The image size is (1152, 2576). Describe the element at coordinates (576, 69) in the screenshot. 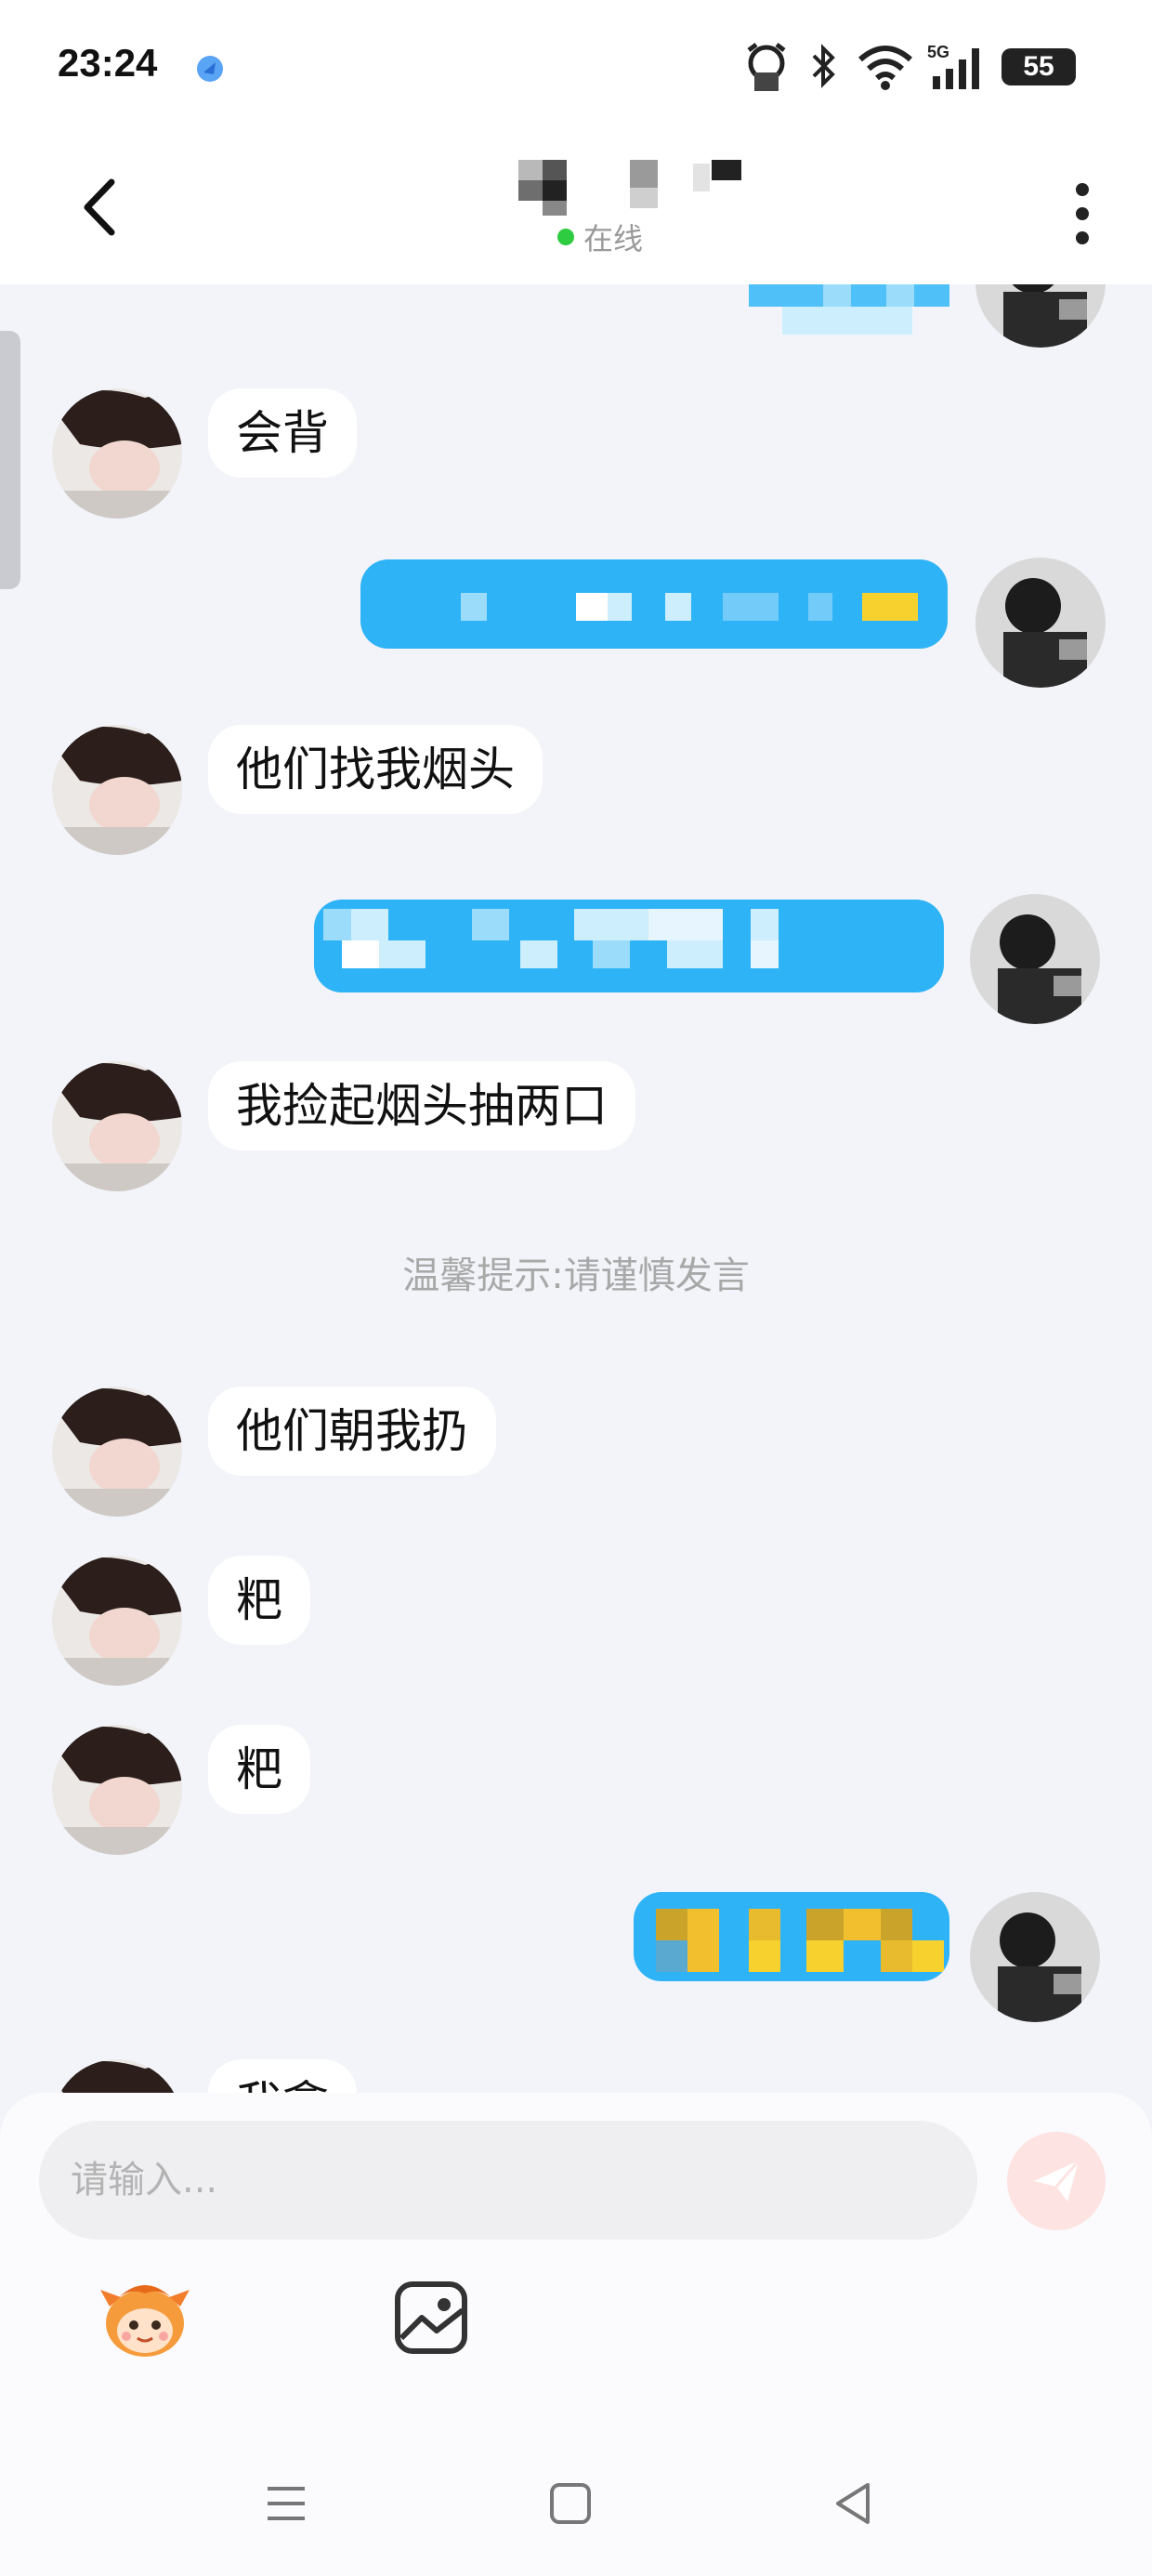

I see `status-bar: 23:24 5G 55` at that location.